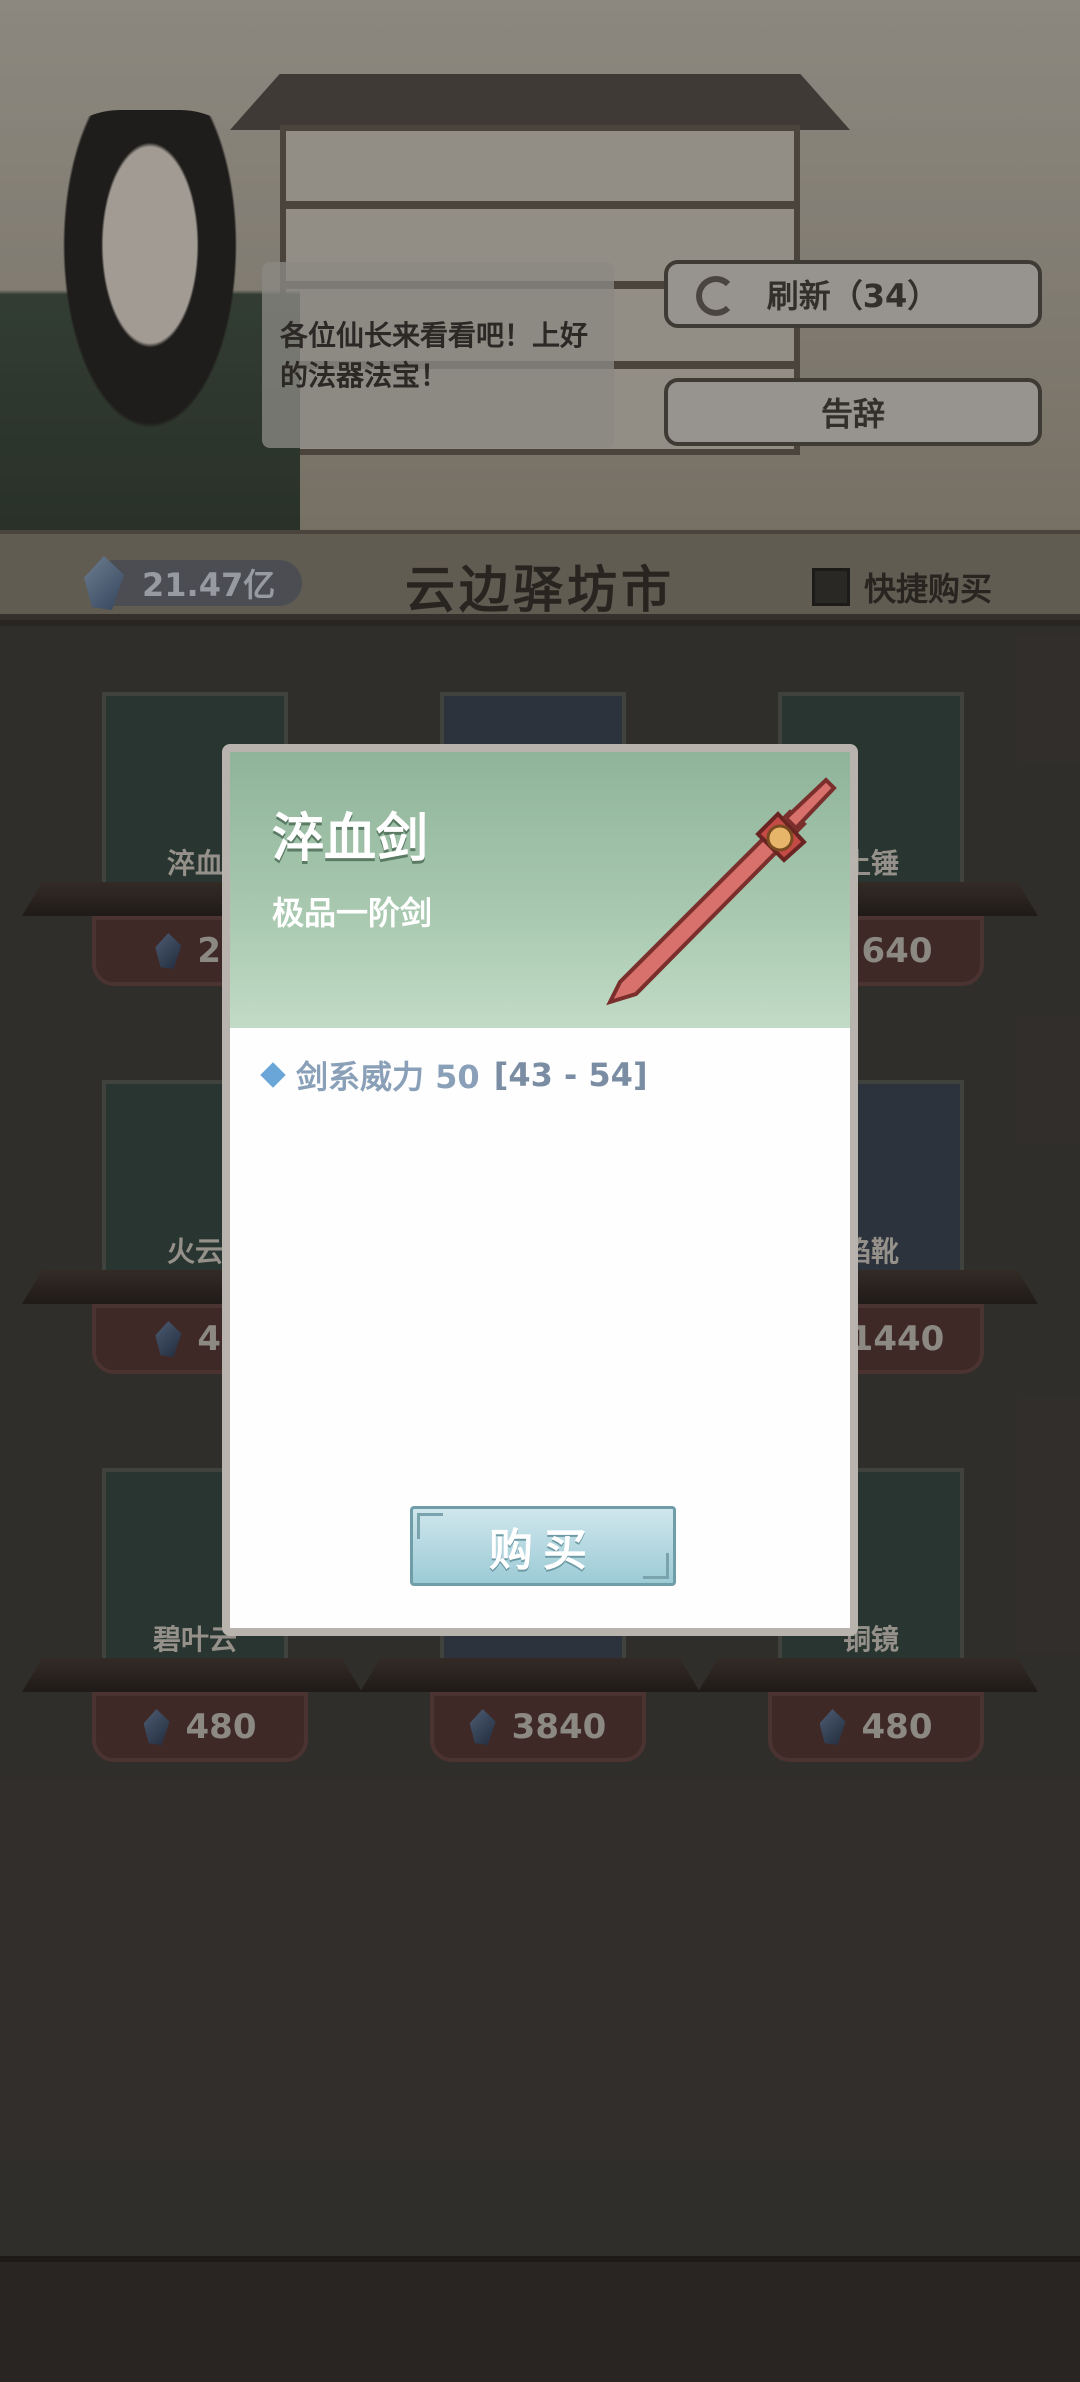  Describe the element at coordinates (540, 890) in the screenshot. I see `item-detail-header: 淬血剑 极品一阶剑` at that location.